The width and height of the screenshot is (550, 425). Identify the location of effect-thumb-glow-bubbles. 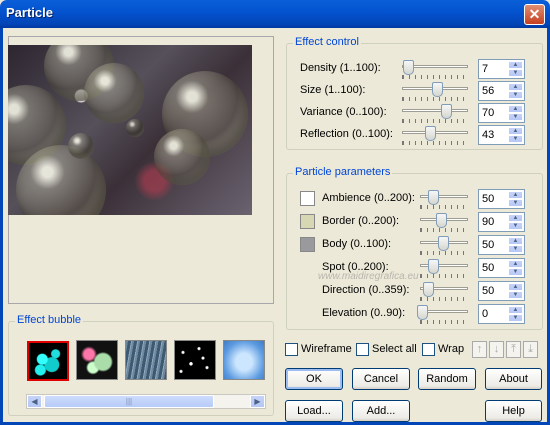
(97, 360).